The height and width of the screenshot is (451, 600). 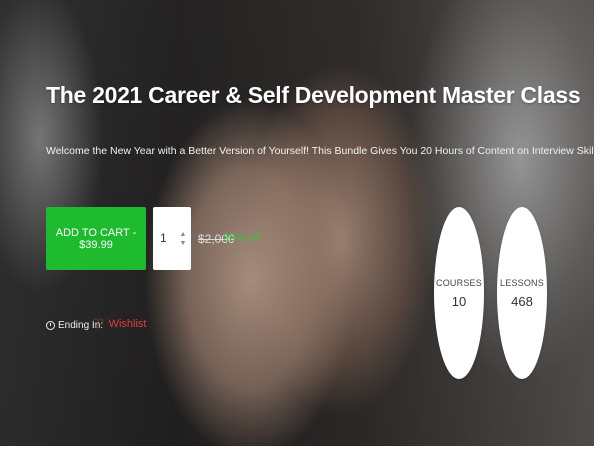 What do you see at coordinates (163, 238) in the screenshot?
I see `quantity-value: 1` at bounding box center [163, 238].